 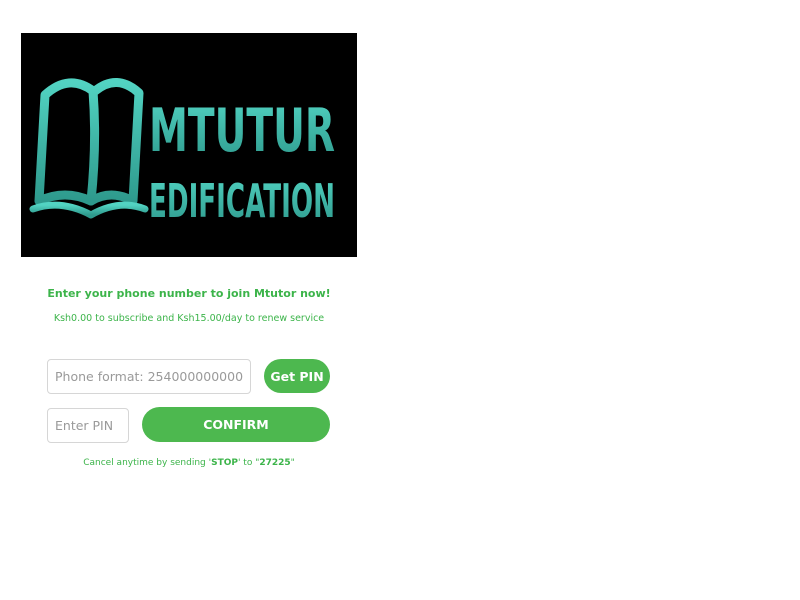 What do you see at coordinates (248, 463) in the screenshot?
I see `cancel-note-middle: ' to "` at bounding box center [248, 463].